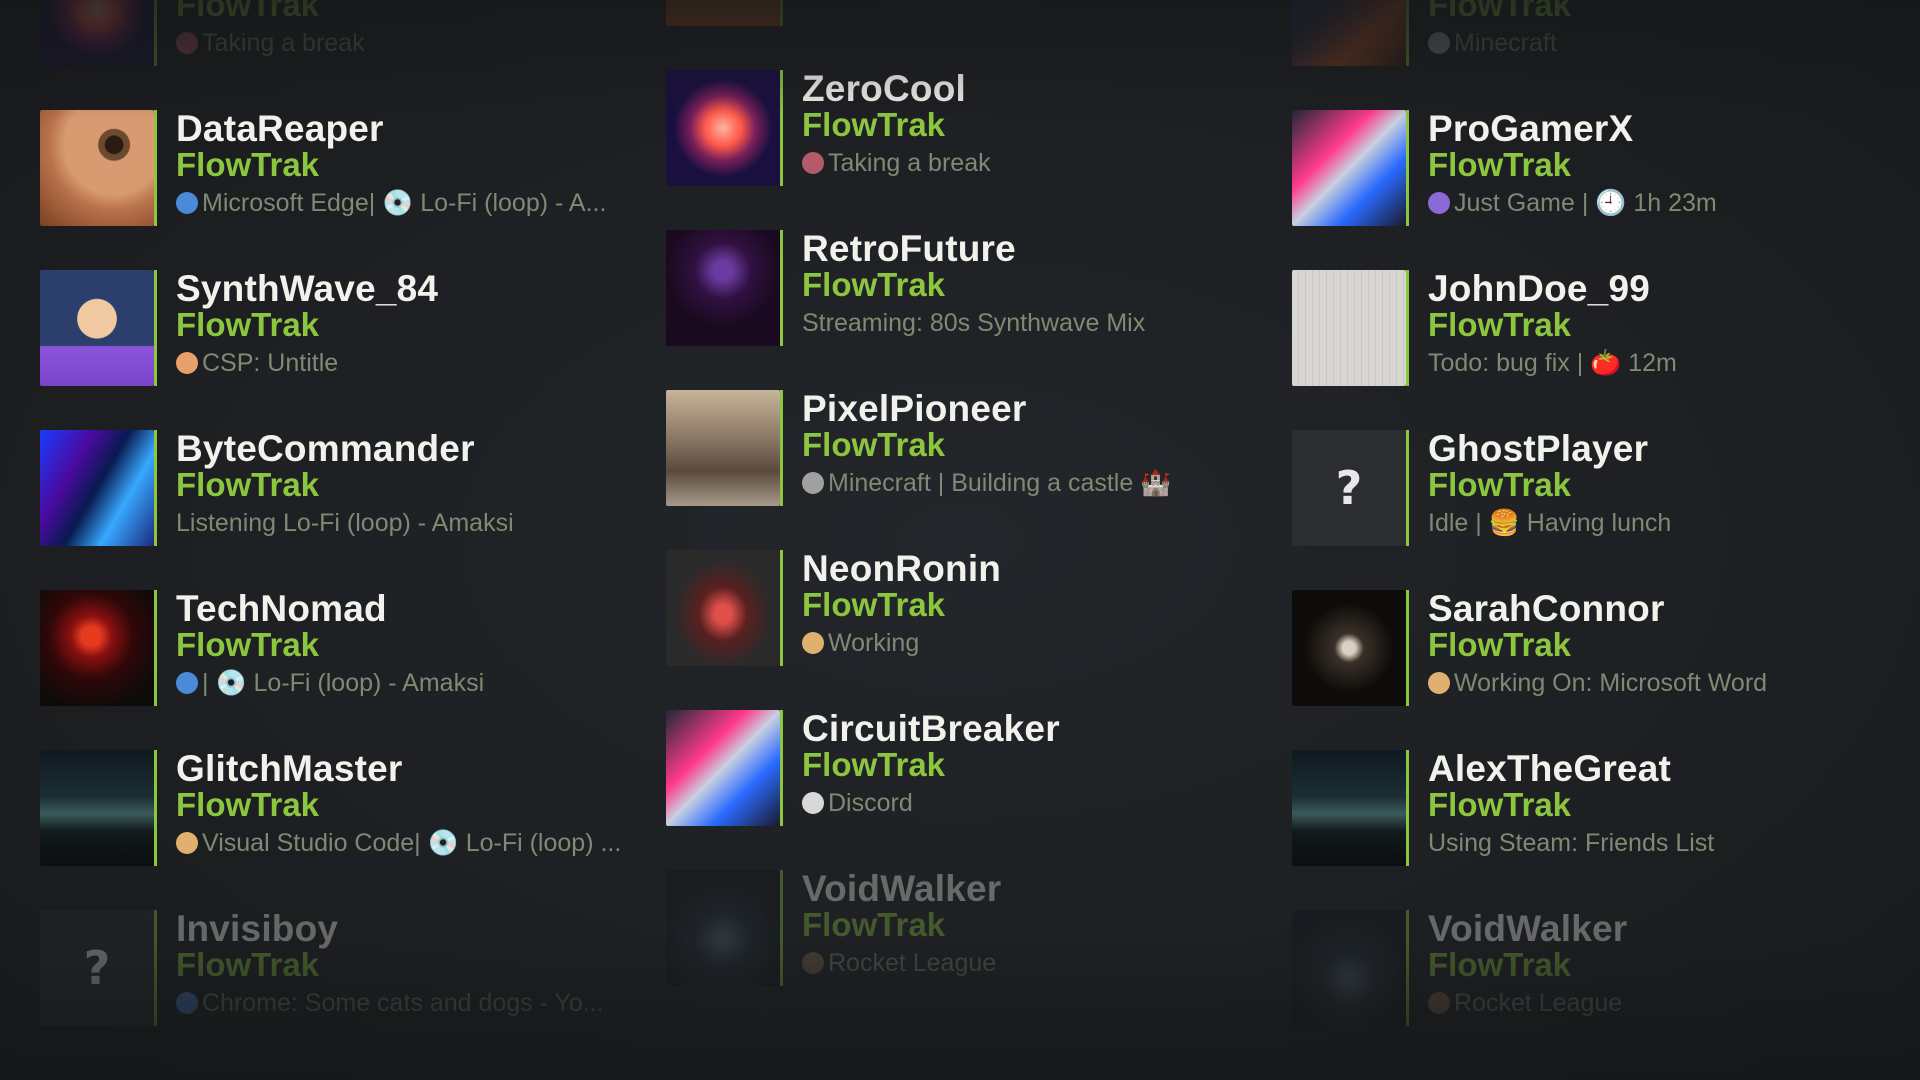 The image size is (1920, 1080). Describe the element at coordinates (1602, 328) in the screenshot. I see `user-card: JohnDoe_99 FlowTrak Todo: bug fix | 🍅 12m` at that location.